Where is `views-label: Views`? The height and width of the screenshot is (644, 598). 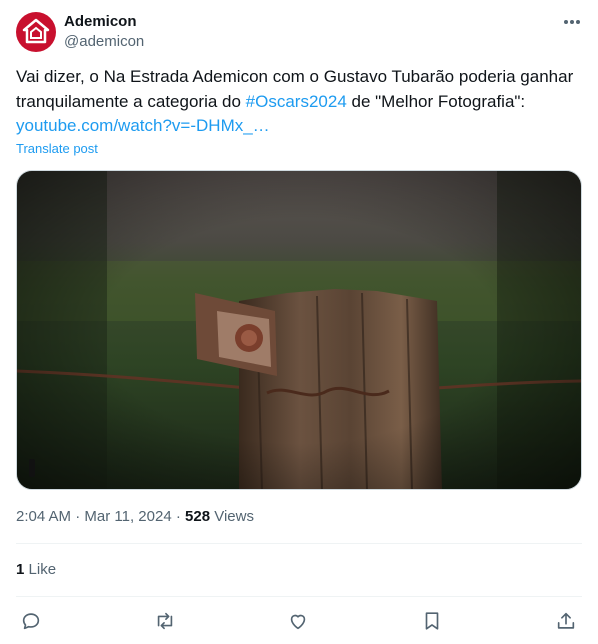 views-label: Views is located at coordinates (234, 516).